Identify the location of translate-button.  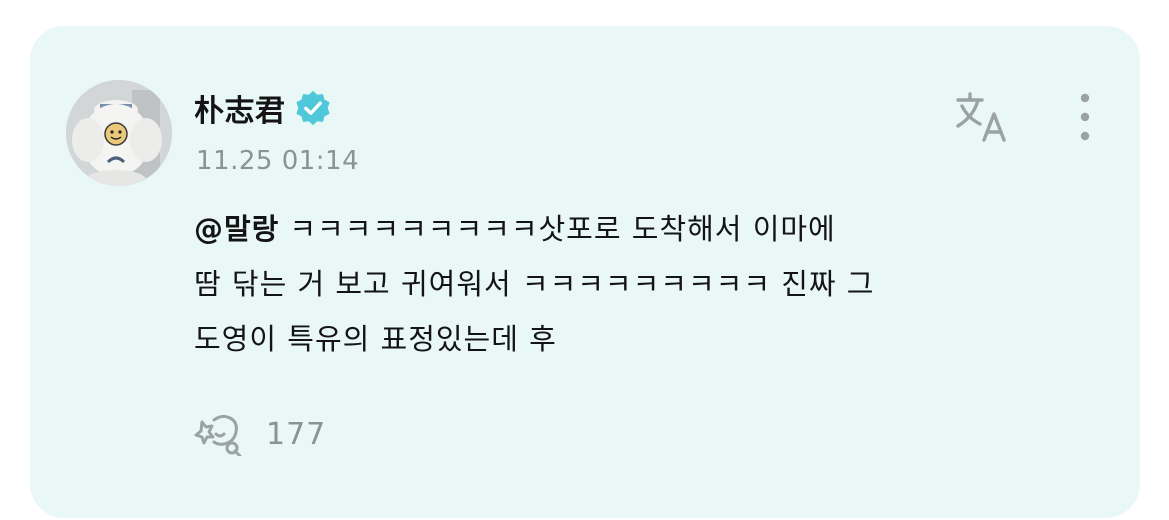
(984, 118).